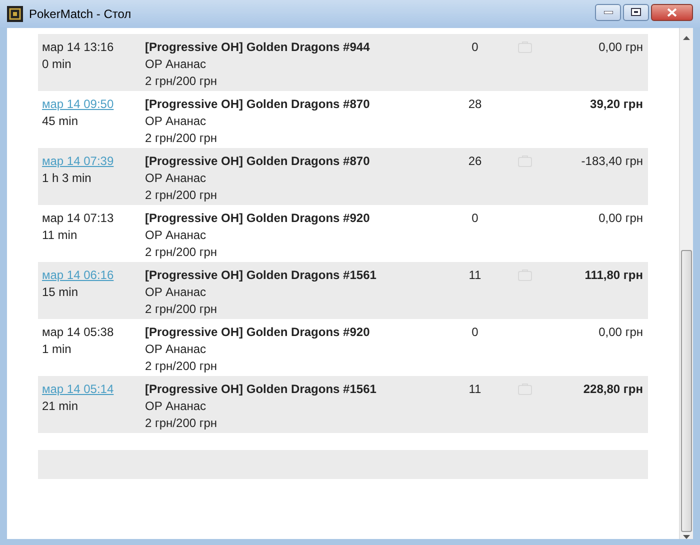  I want to click on result-amount: 228,80 грн, so click(613, 389).